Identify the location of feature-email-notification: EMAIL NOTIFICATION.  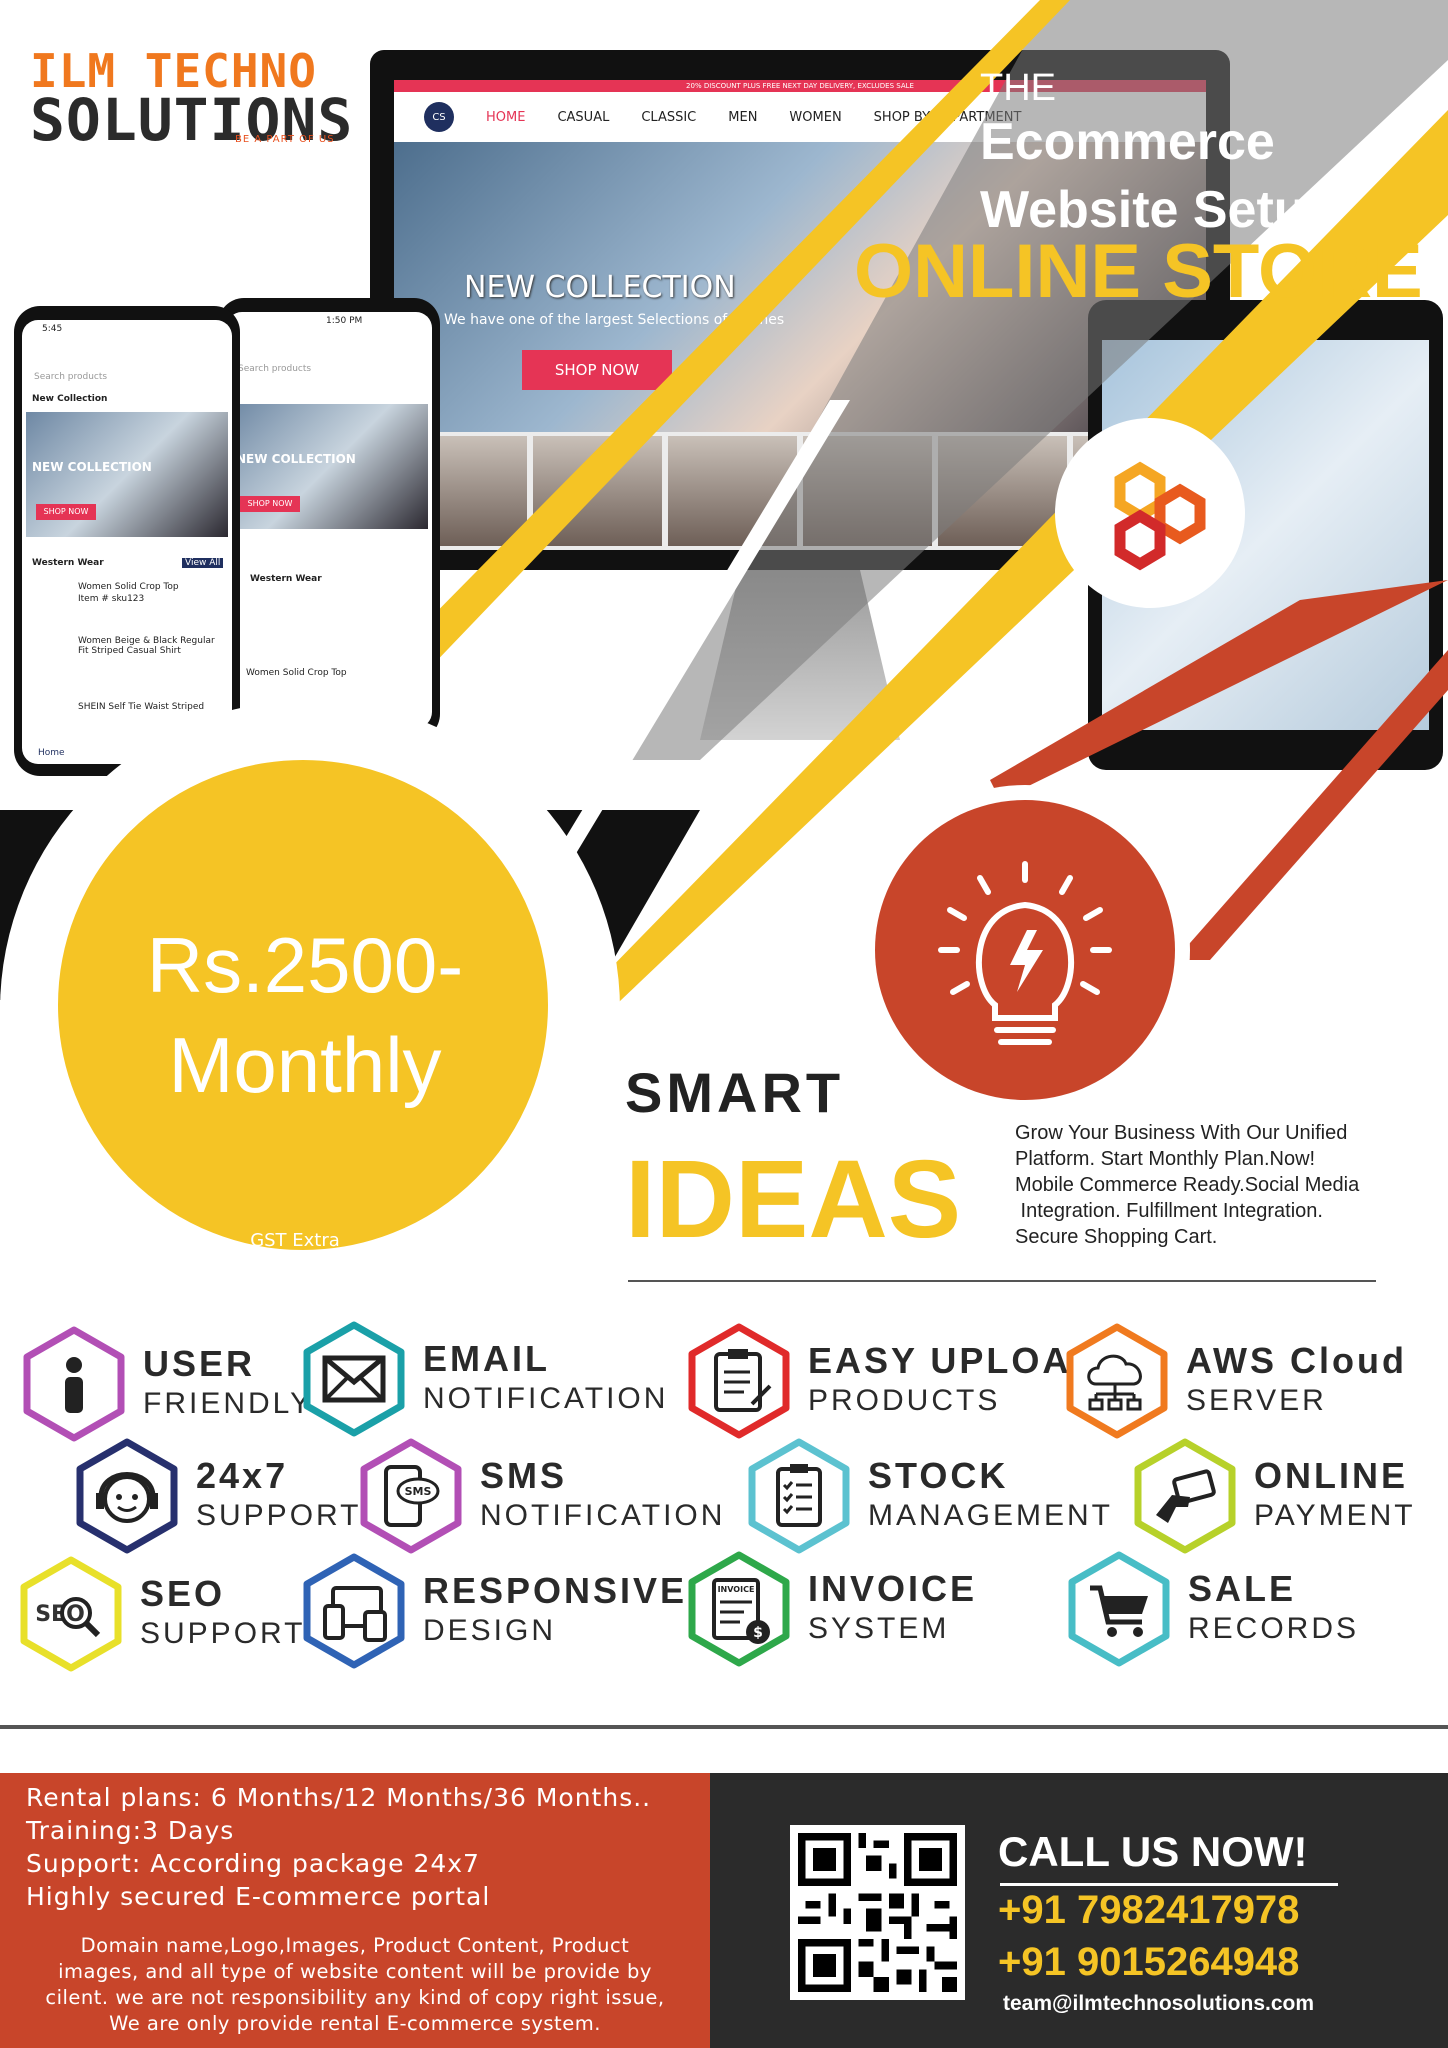
(481, 1379).